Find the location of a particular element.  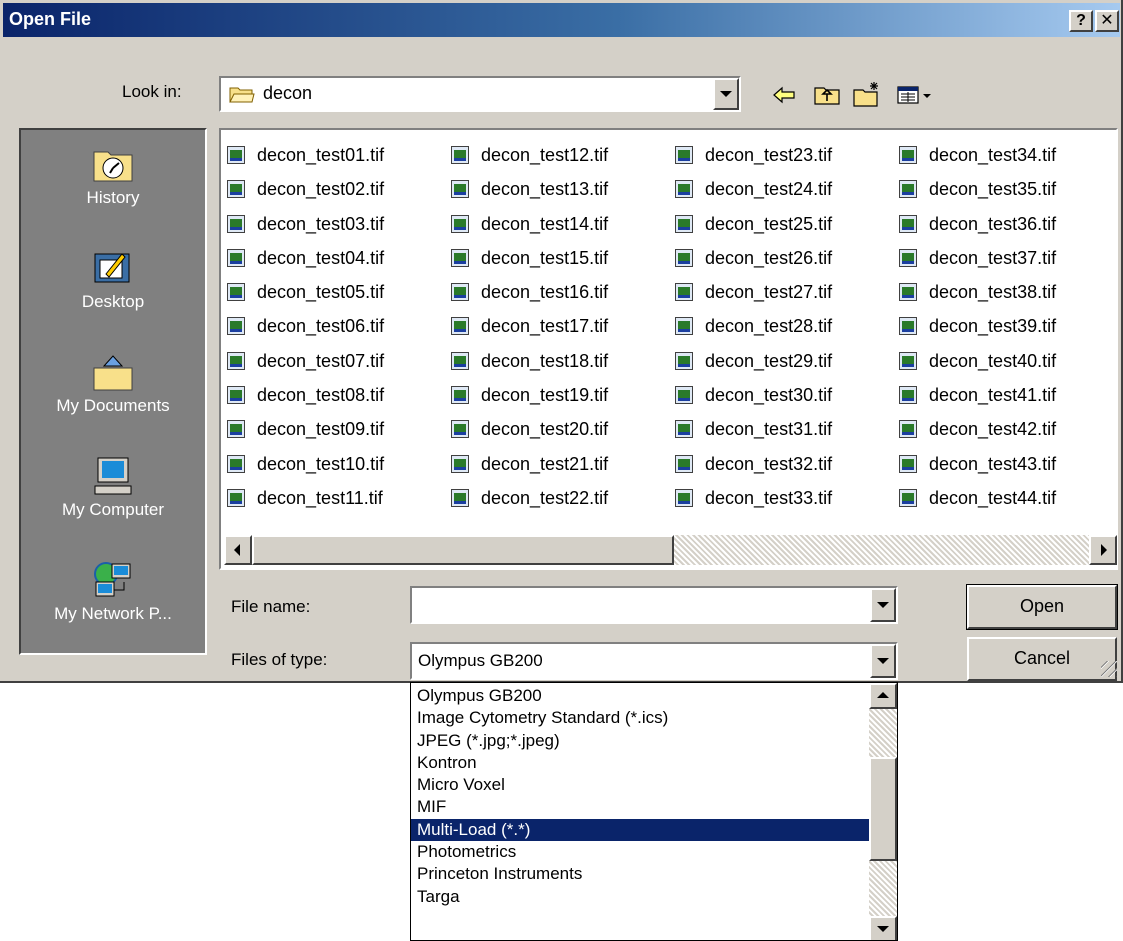

scroll-down-button is located at coordinates (883, 928).